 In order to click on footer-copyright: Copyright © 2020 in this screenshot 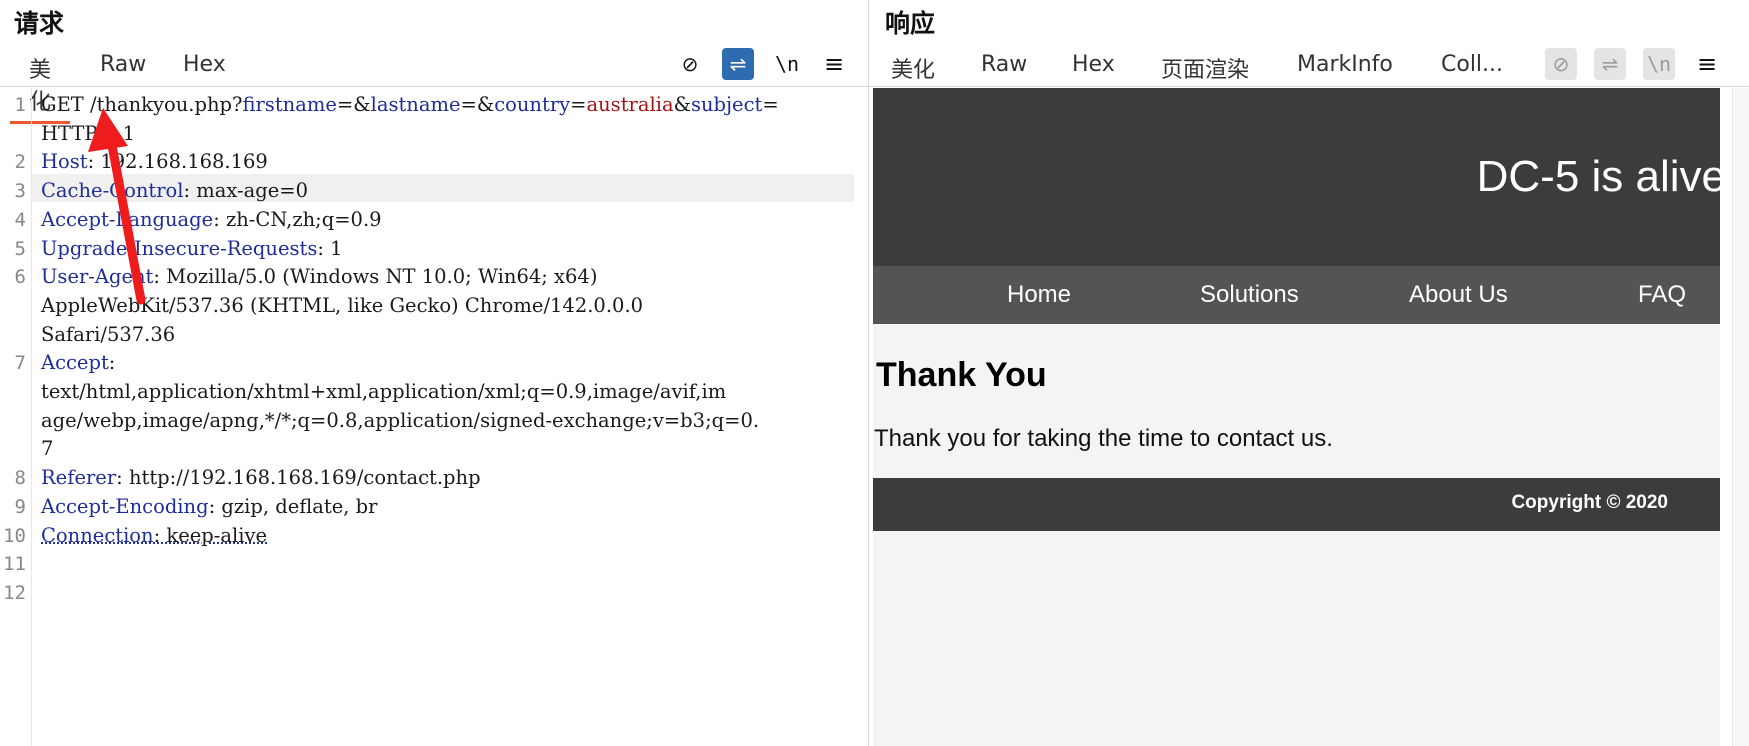, I will do `click(1589, 502)`.